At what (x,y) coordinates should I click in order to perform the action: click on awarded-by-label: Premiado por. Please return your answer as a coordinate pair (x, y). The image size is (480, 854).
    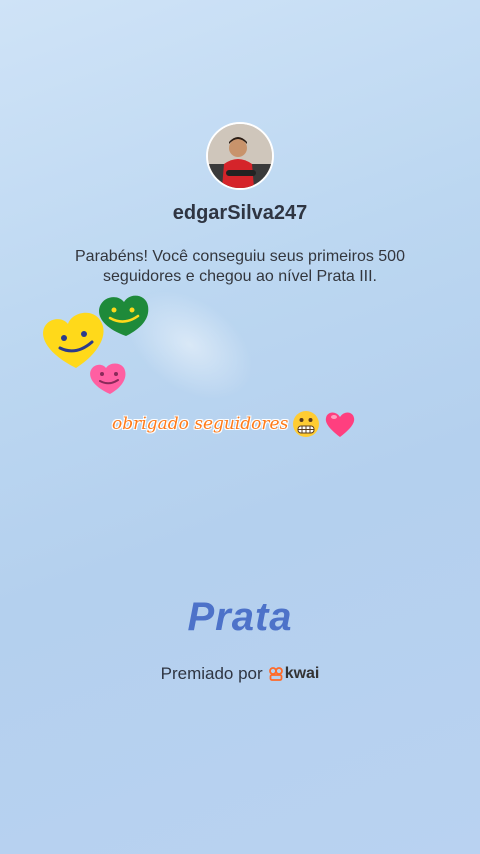
    Looking at the image, I should click on (211, 673).